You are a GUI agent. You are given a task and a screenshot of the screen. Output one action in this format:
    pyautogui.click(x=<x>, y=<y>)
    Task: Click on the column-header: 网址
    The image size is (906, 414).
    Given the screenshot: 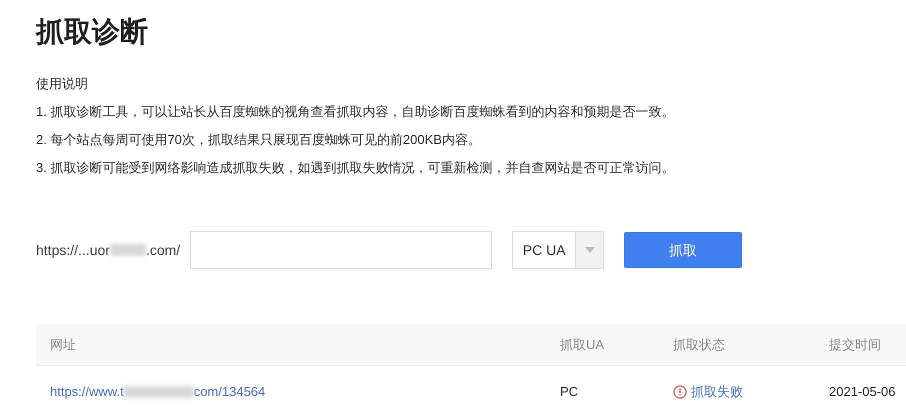 What is the action you would take?
    pyautogui.click(x=63, y=345)
    